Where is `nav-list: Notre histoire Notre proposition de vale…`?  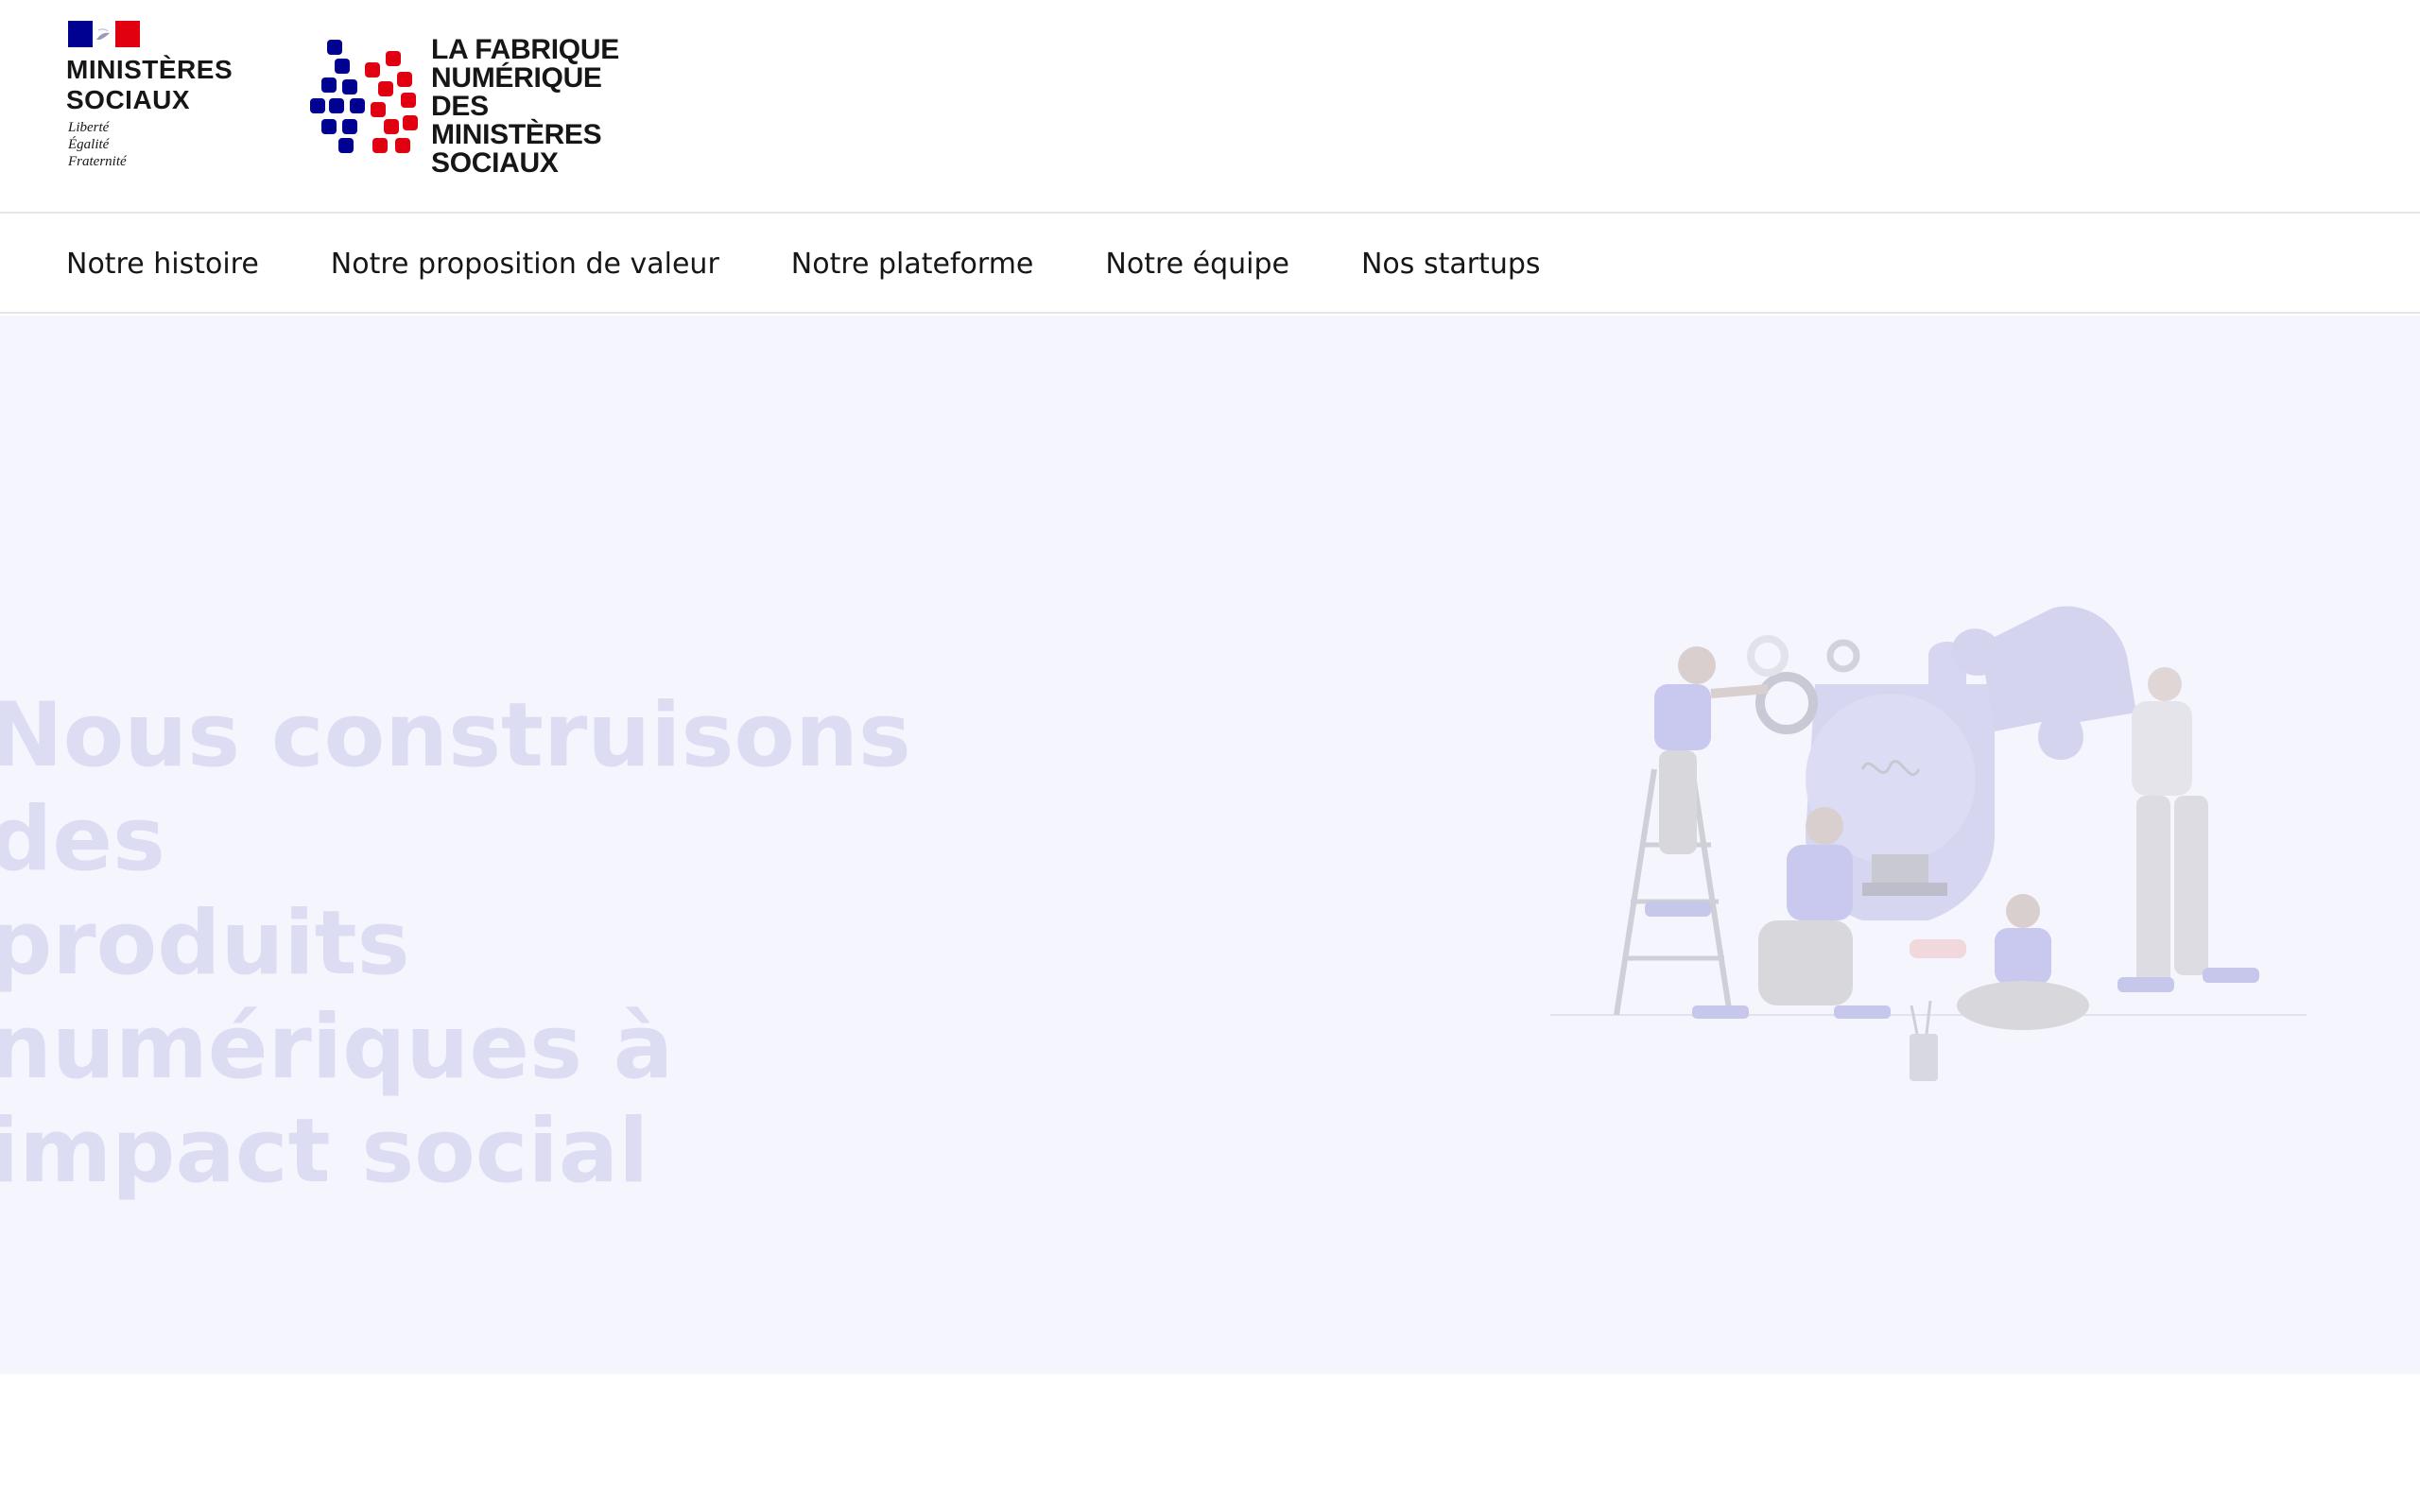
nav-list: Notre histoire Notre proposition de vale… is located at coordinates (839, 264).